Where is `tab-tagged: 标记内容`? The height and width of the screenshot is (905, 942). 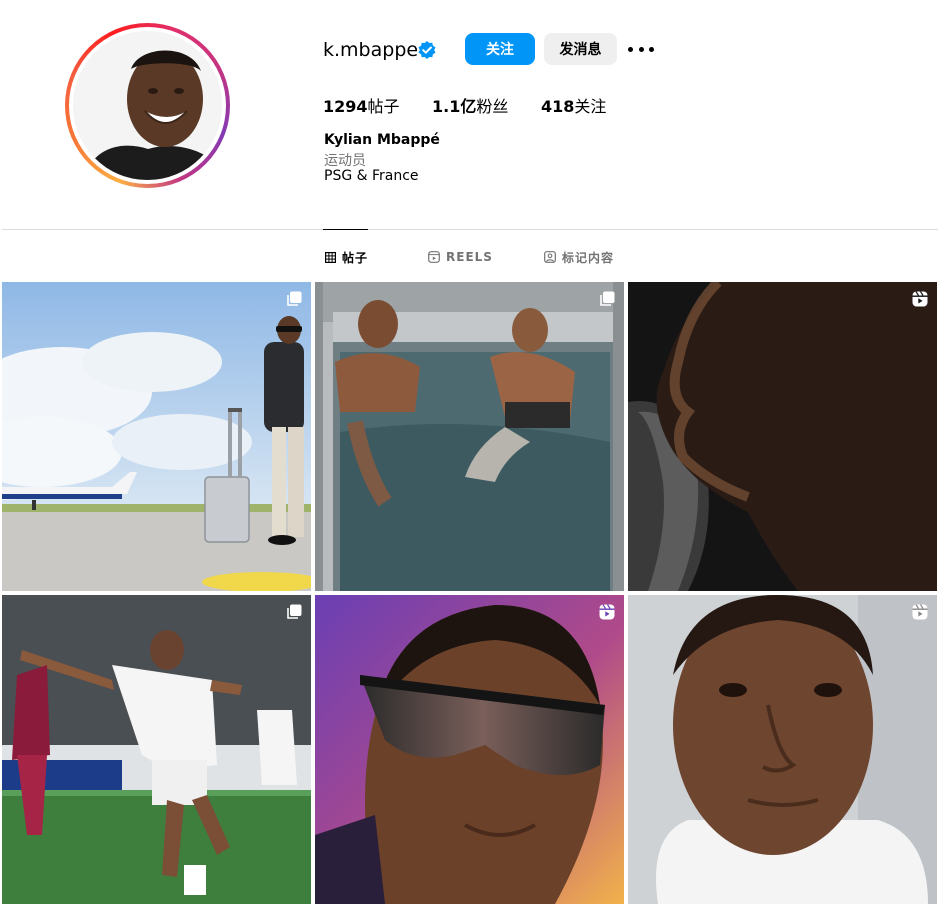
tab-tagged: 标记内容 is located at coordinates (579, 257).